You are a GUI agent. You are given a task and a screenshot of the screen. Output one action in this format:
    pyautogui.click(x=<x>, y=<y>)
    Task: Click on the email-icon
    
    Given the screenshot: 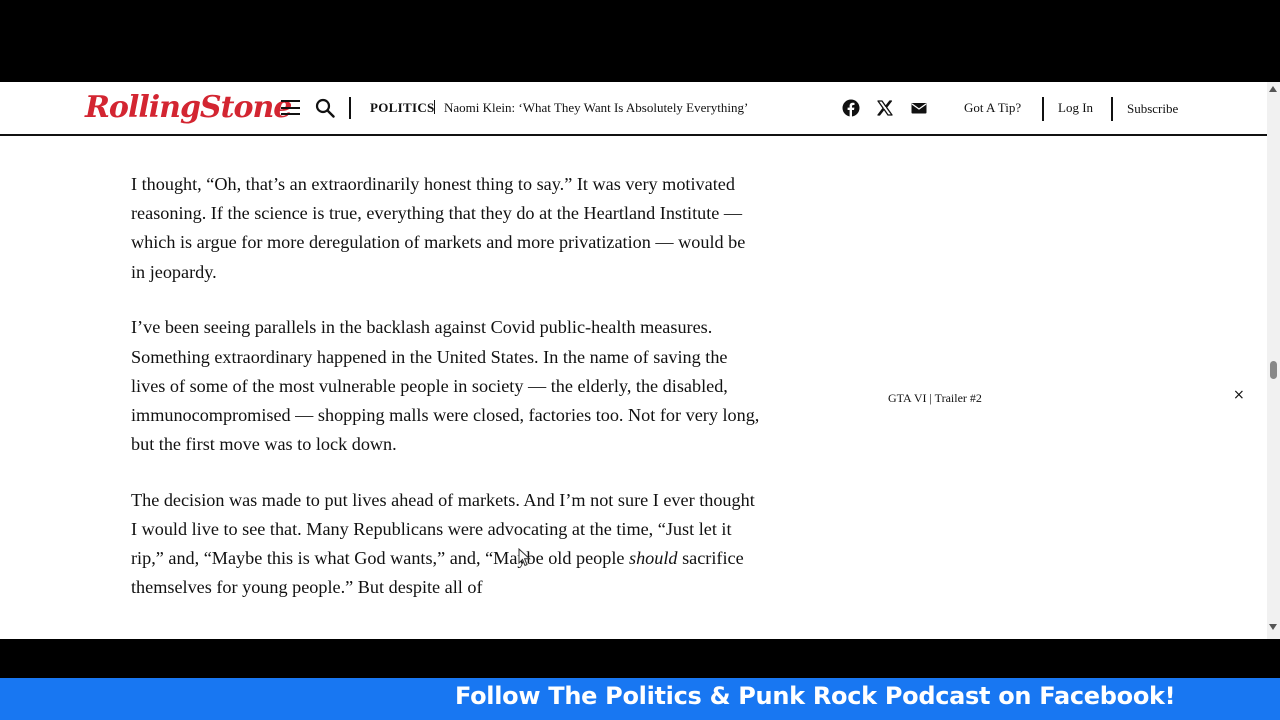 What is the action you would take?
    pyautogui.click(x=919, y=108)
    